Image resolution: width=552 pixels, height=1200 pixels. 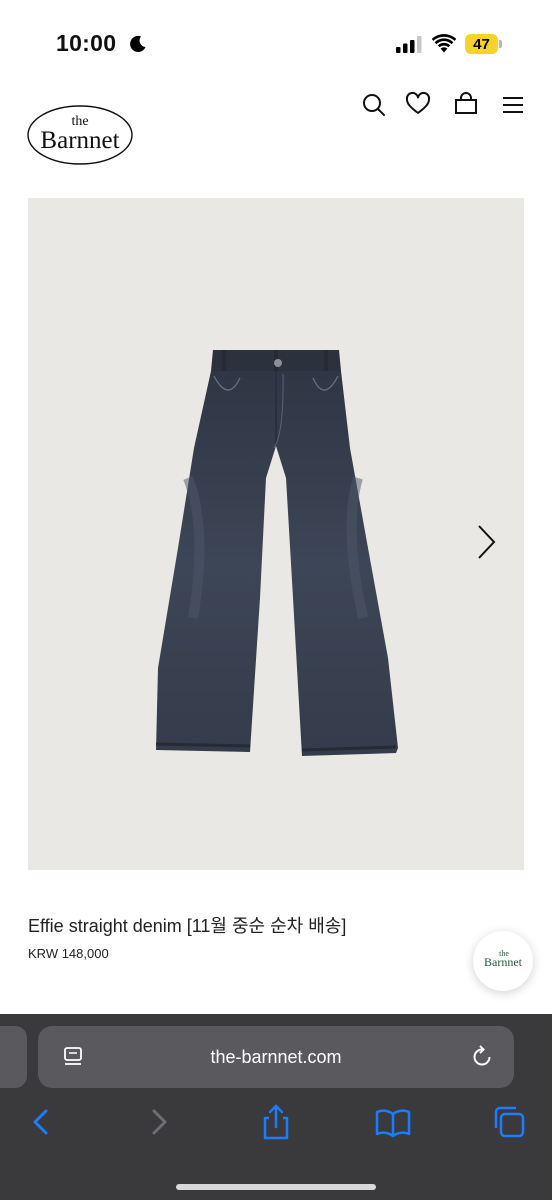 What do you see at coordinates (409, 44) in the screenshot?
I see `signal-icon` at bounding box center [409, 44].